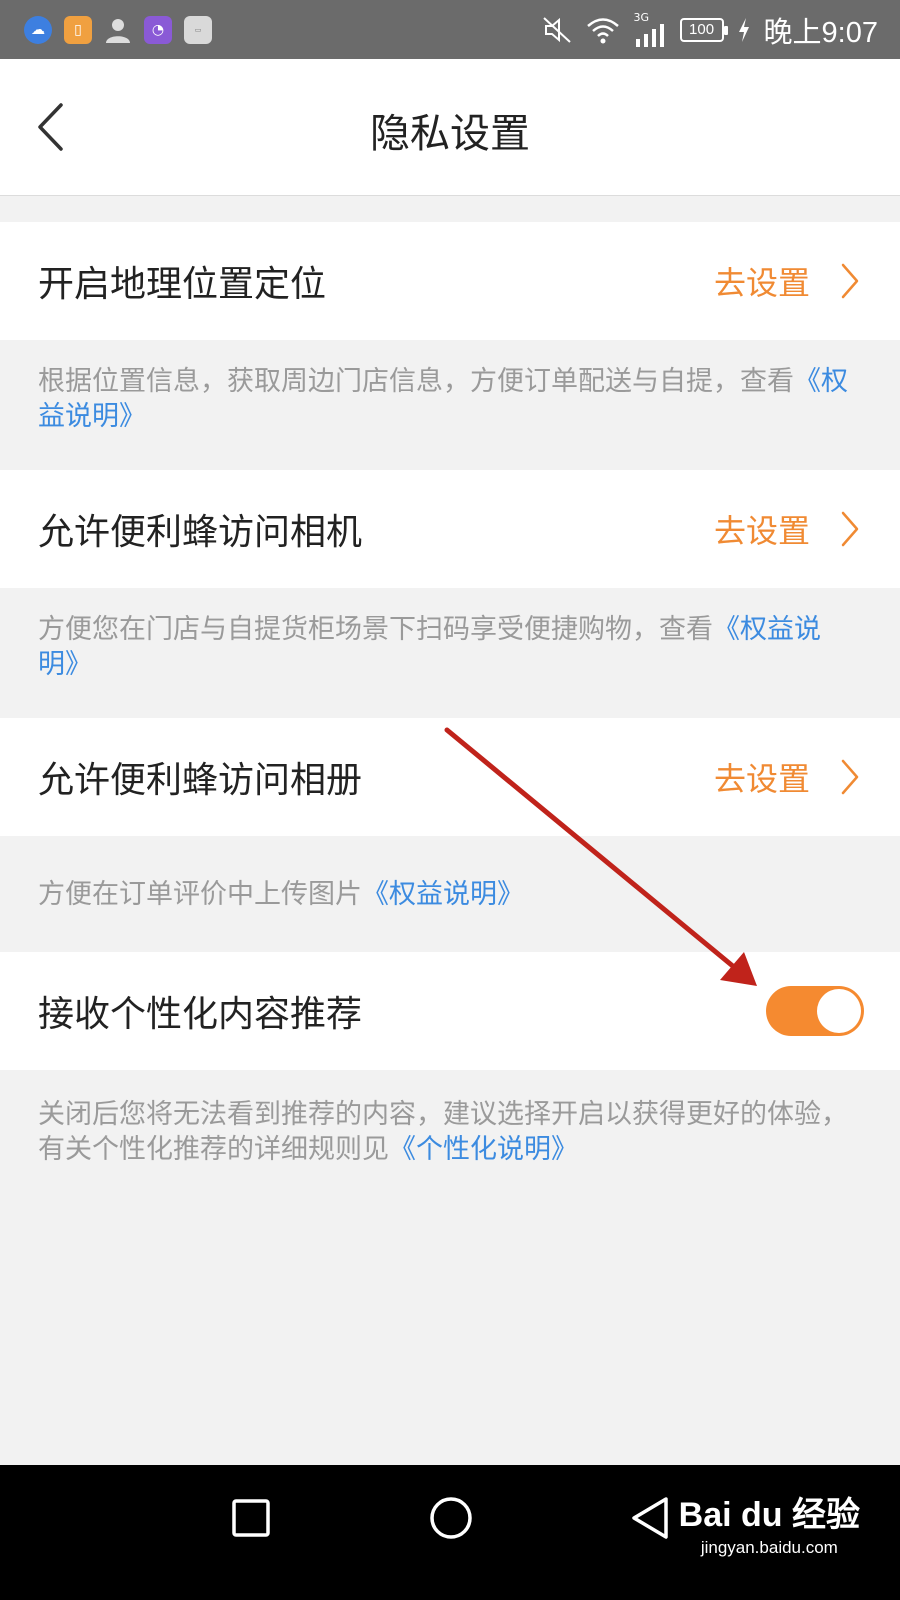 Image resolution: width=900 pixels, height=1600 pixels. I want to click on setting-location: 开启地理位置定位 去设置, so click(450, 281).